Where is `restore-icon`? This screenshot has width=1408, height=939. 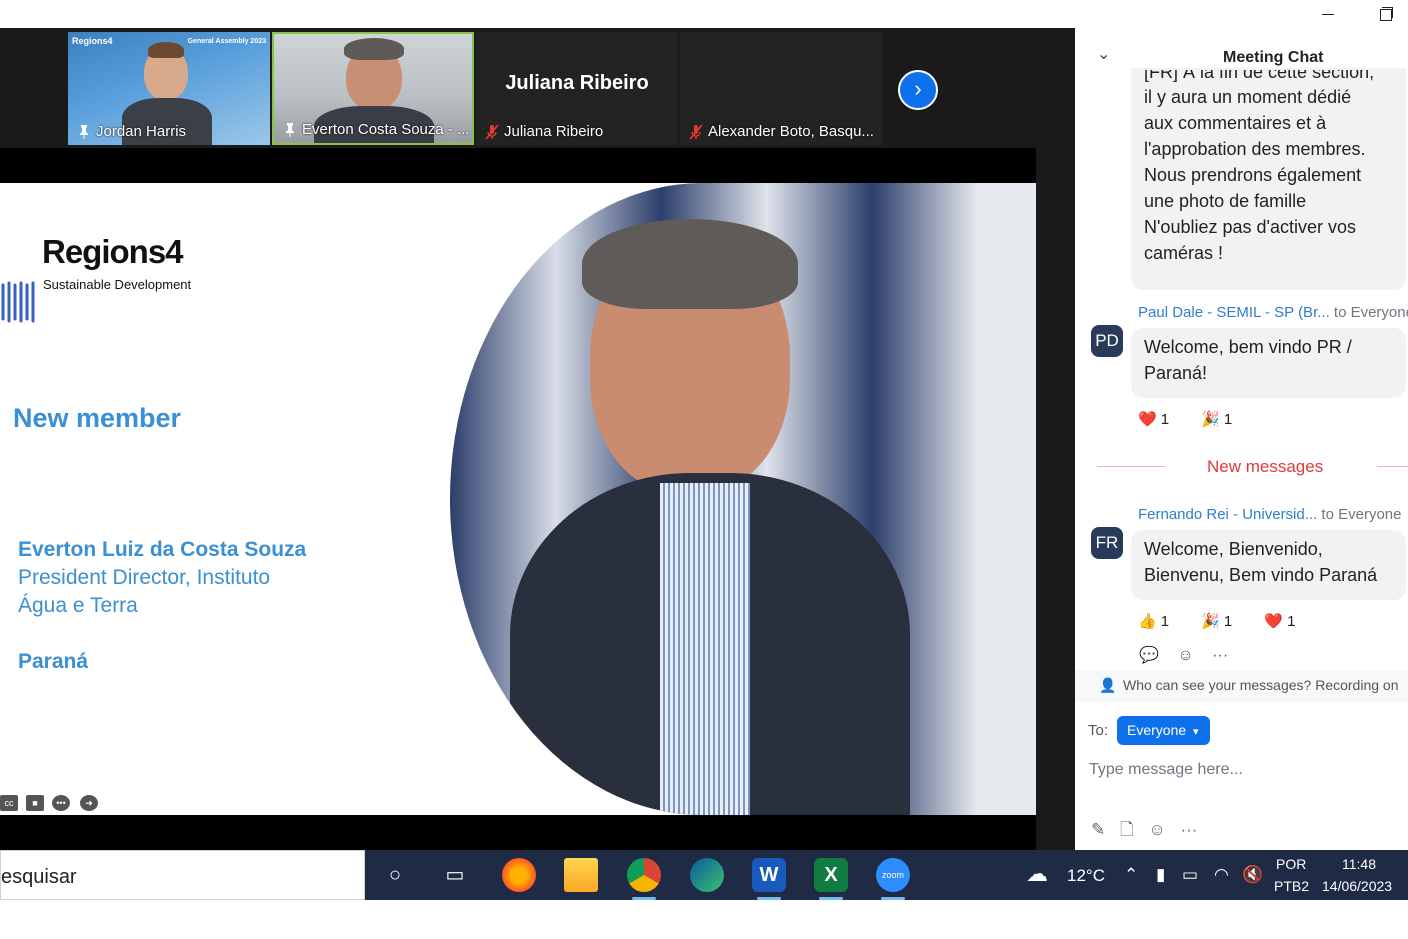 restore-icon is located at coordinates (1385, 14).